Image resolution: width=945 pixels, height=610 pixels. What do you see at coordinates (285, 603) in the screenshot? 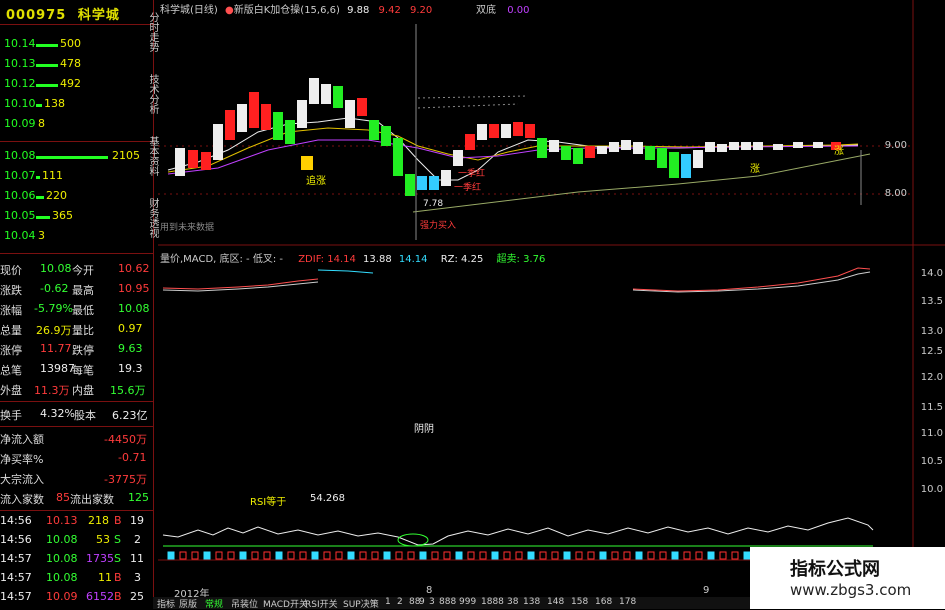
I see `tab-bottom: MACD开关` at bounding box center [285, 603].